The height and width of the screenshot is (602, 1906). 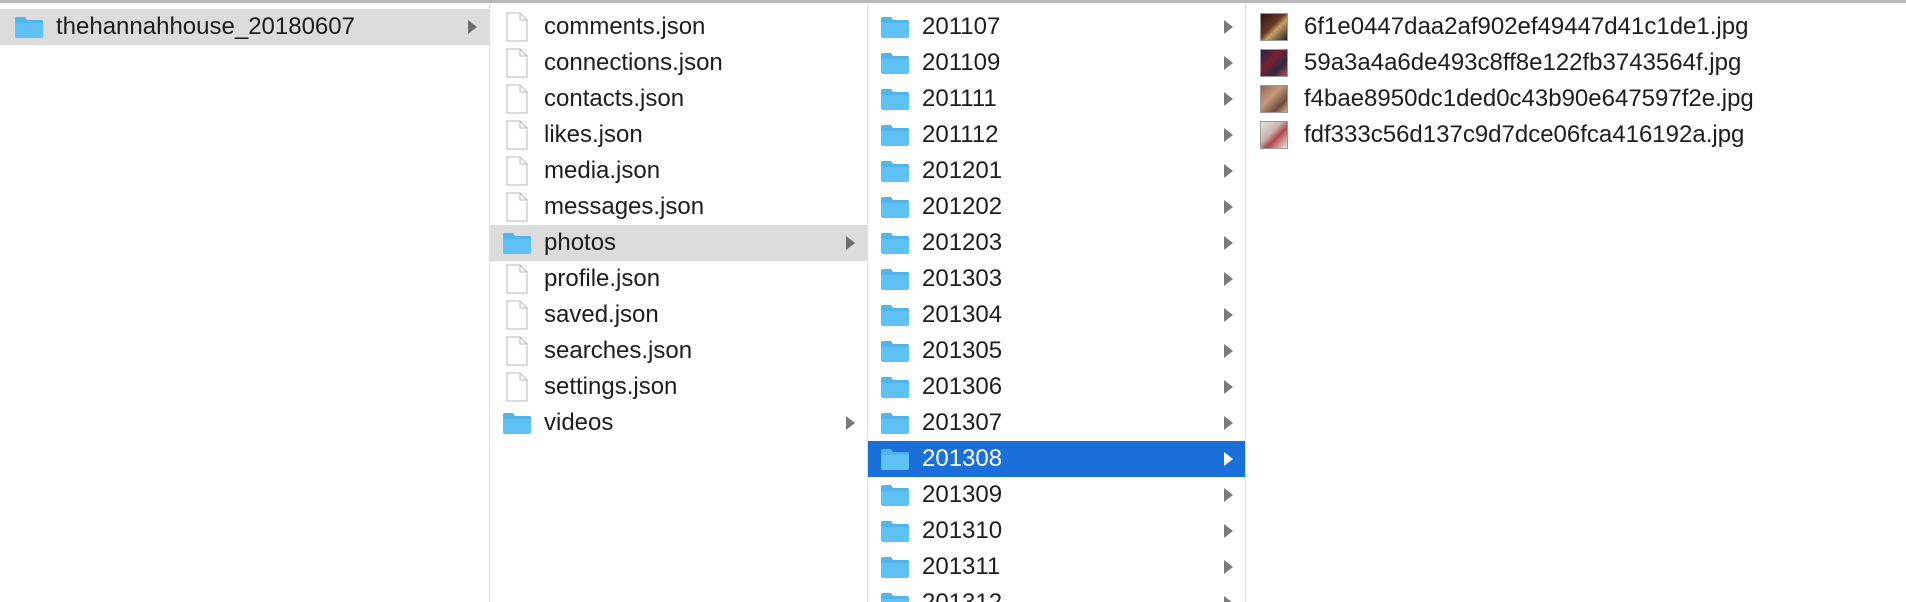 I want to click on photos-item-201203: 201203, so click(x=1056, y=243).